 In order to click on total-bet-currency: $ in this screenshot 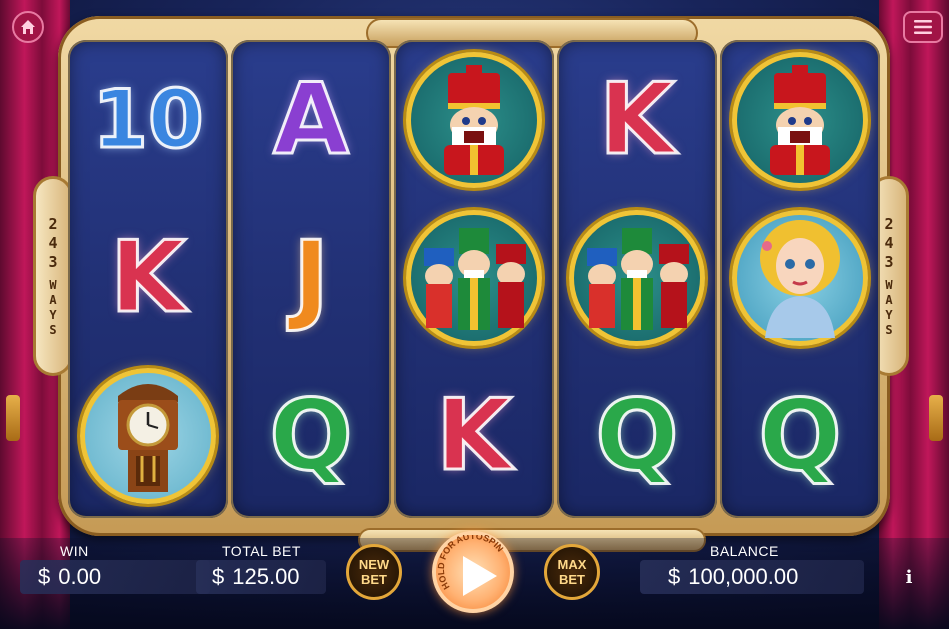, I will do `click(218, 576)`.